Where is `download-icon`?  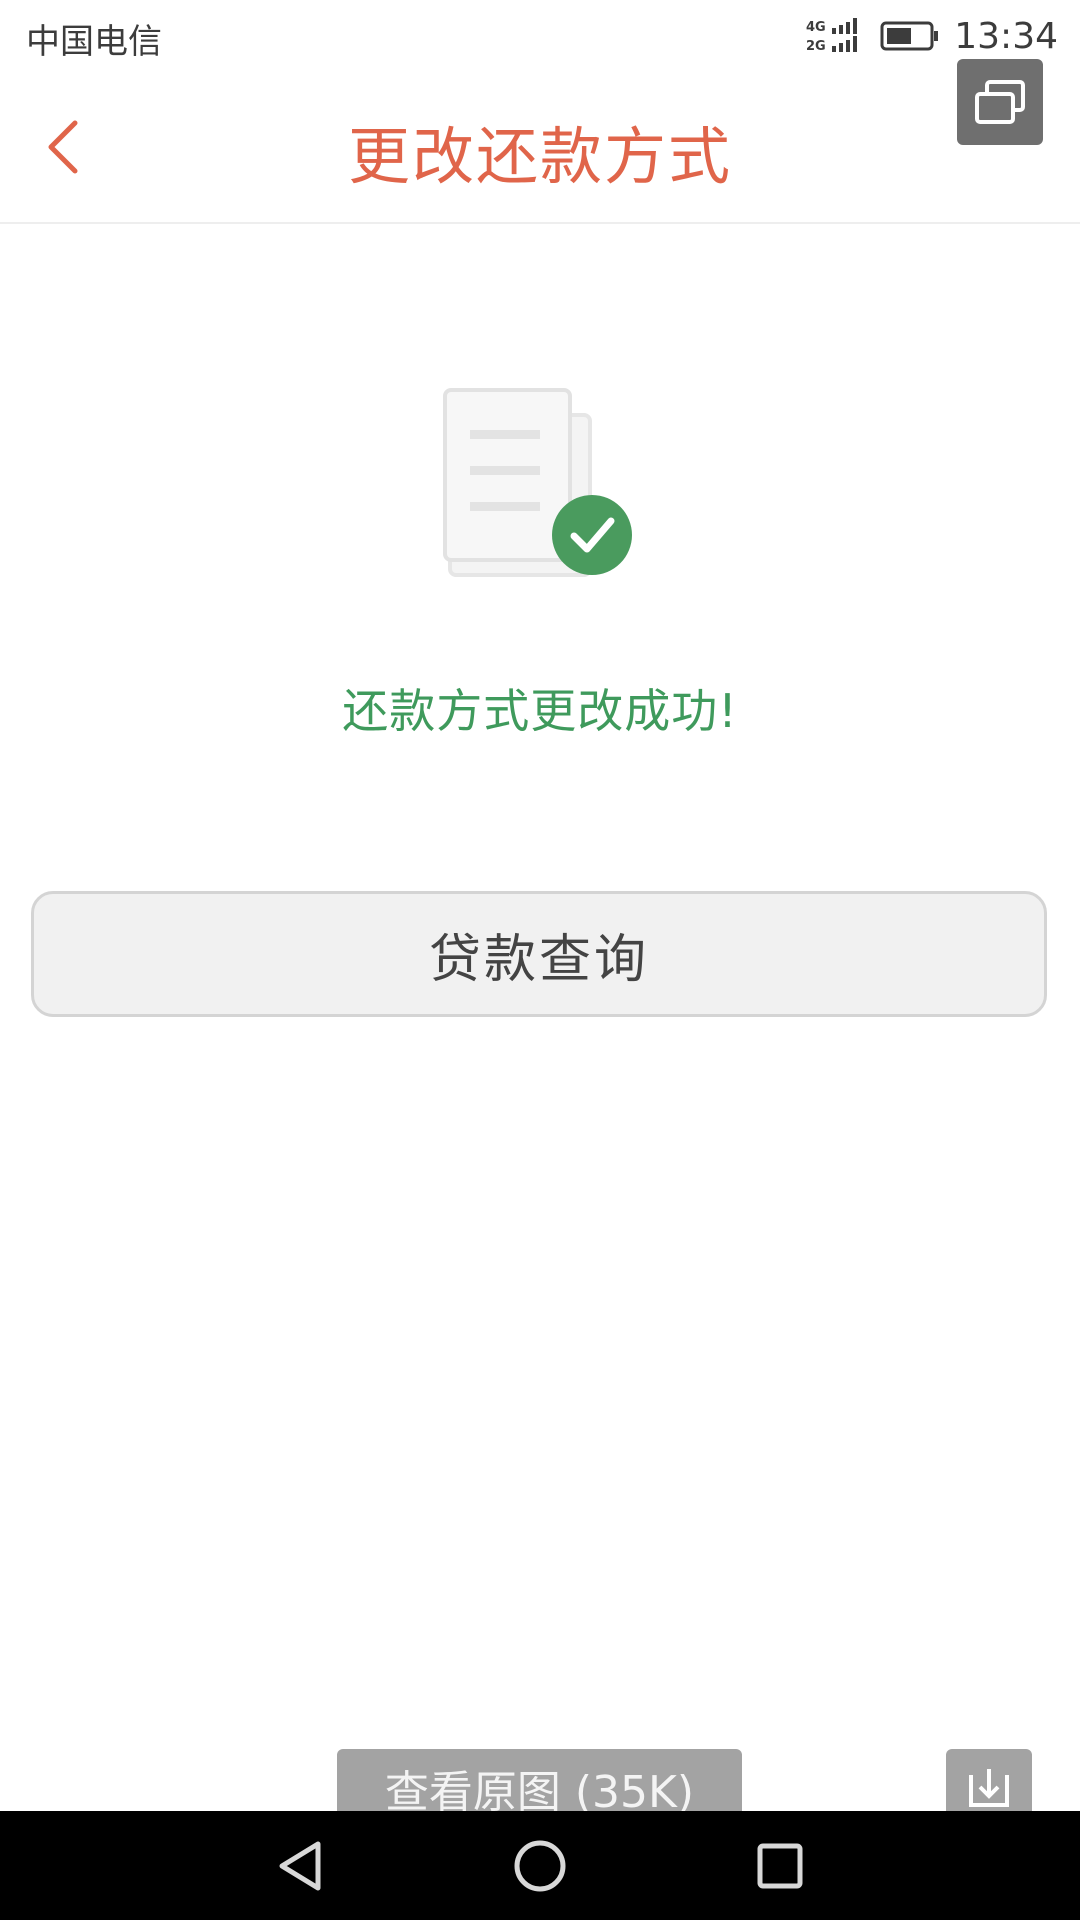
download-icon is located at coordinates (989, 1788).